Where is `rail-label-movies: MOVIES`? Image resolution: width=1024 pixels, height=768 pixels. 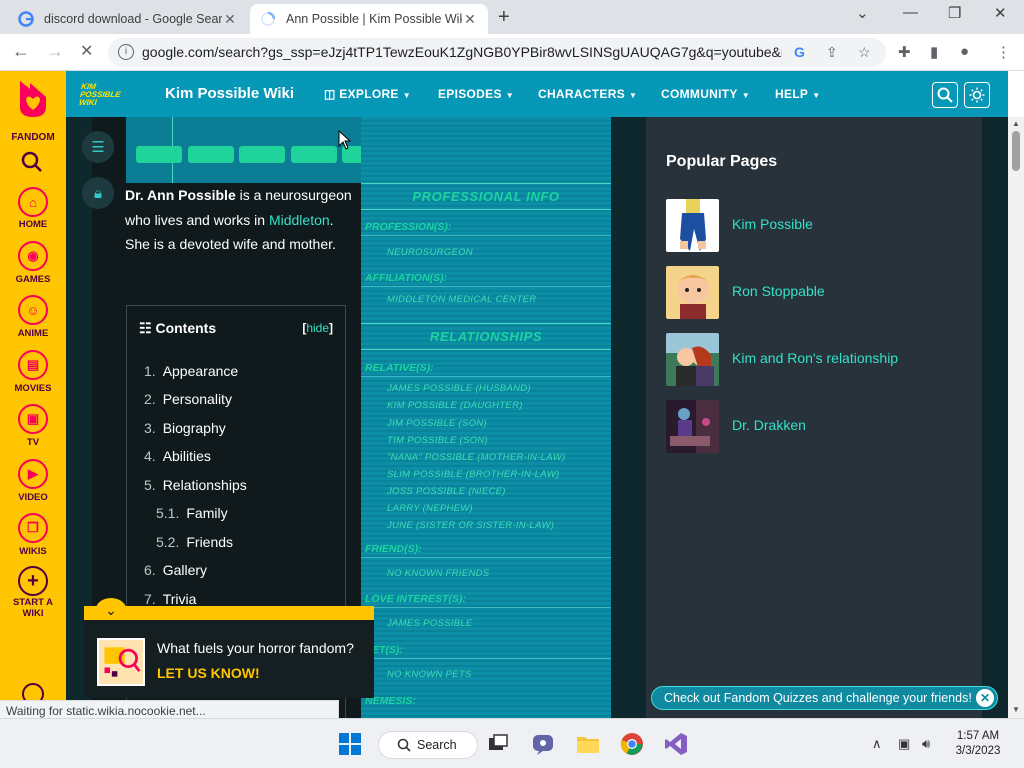
rail-label-movies: MOVIES is located at coordinates (33, 388).